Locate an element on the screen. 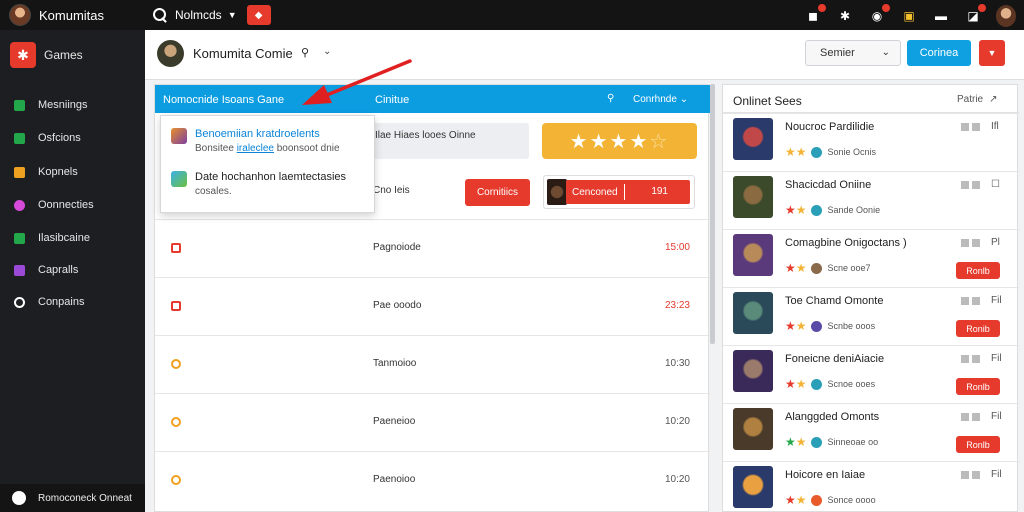 The image size is (1024, 512). sidebar-footer: Romoconeck Onneat is located at coordinates (72, 498).